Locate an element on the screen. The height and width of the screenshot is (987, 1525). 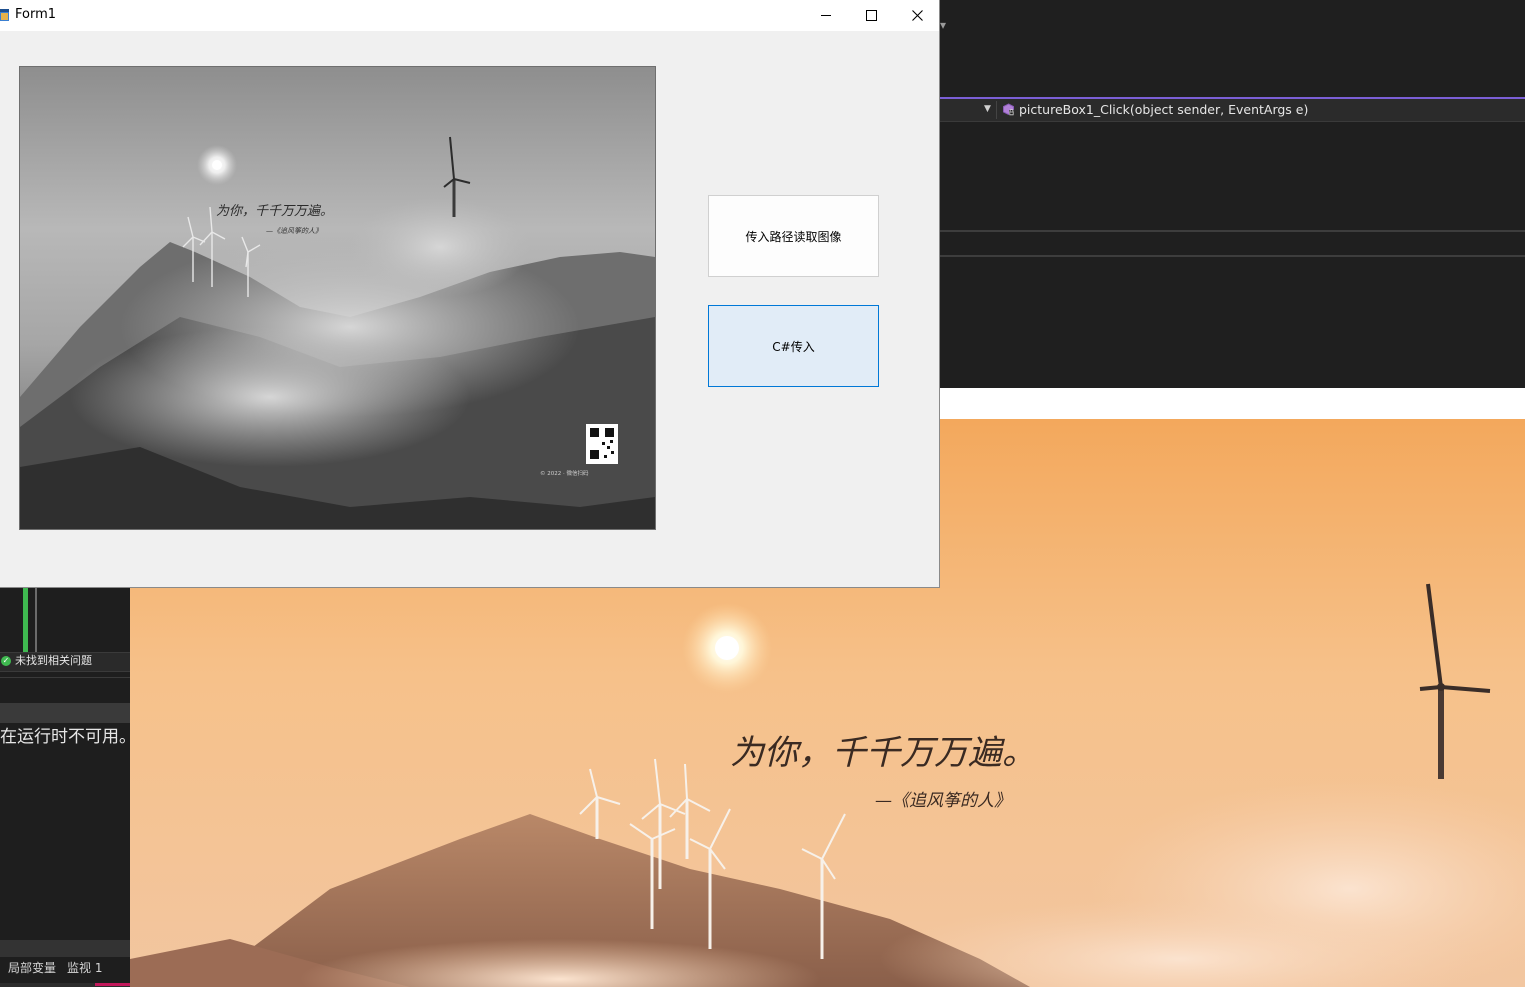
minimize-button is located at coordinates (826, 15).